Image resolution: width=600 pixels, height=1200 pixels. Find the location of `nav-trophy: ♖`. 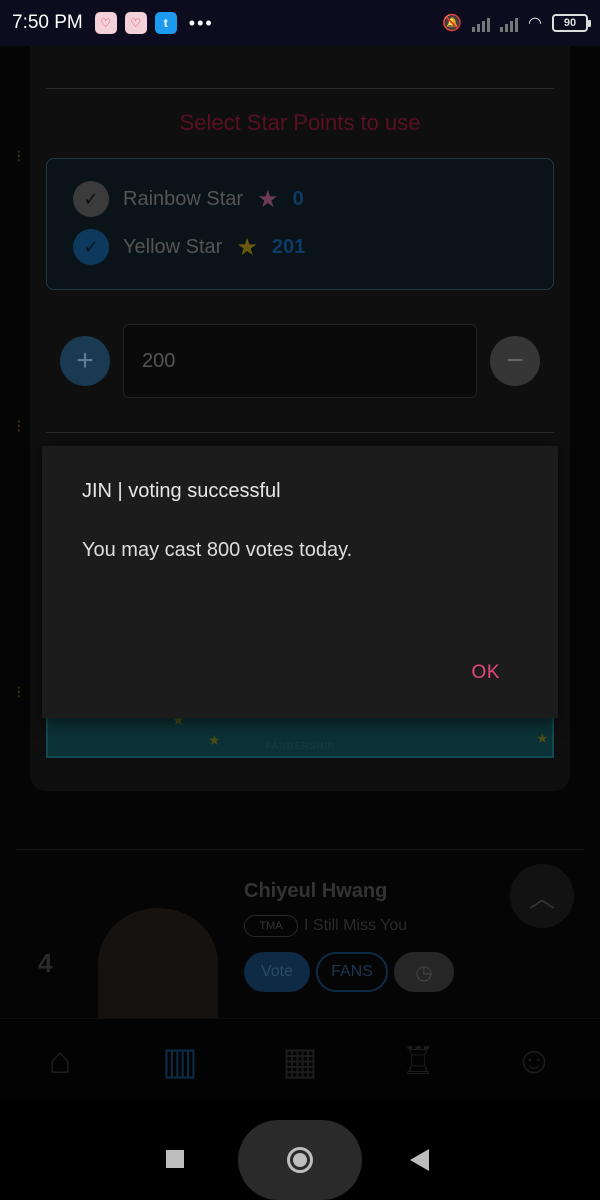

nav-trophy: ♖ is located at coordinates (418, 1061).